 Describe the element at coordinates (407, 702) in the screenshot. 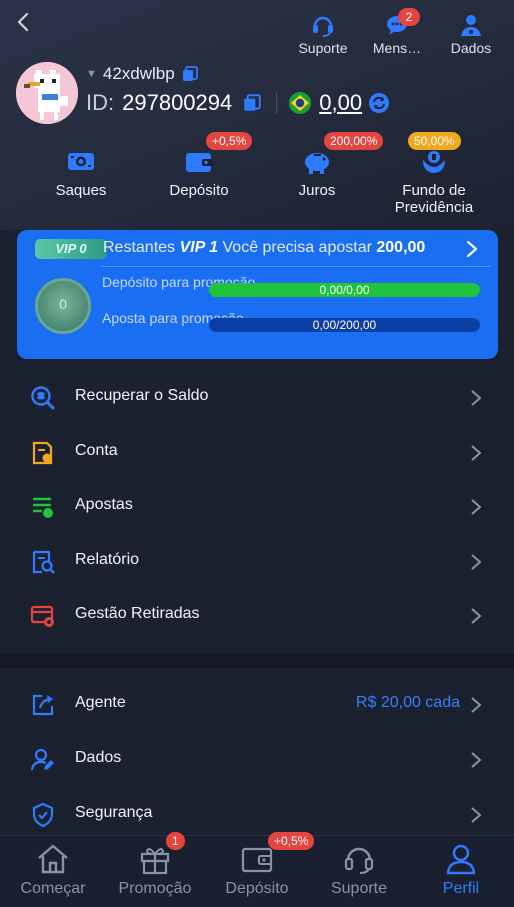

I see `agent-reward: R$ 20,00 cada` at that location.